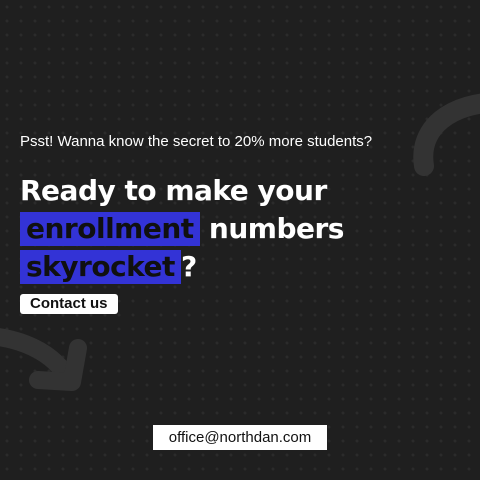  What do you see at coordinates (69, 304) in the screenshot?
I see `contact-us-button: Contact us` at bounding box center [69, 304].